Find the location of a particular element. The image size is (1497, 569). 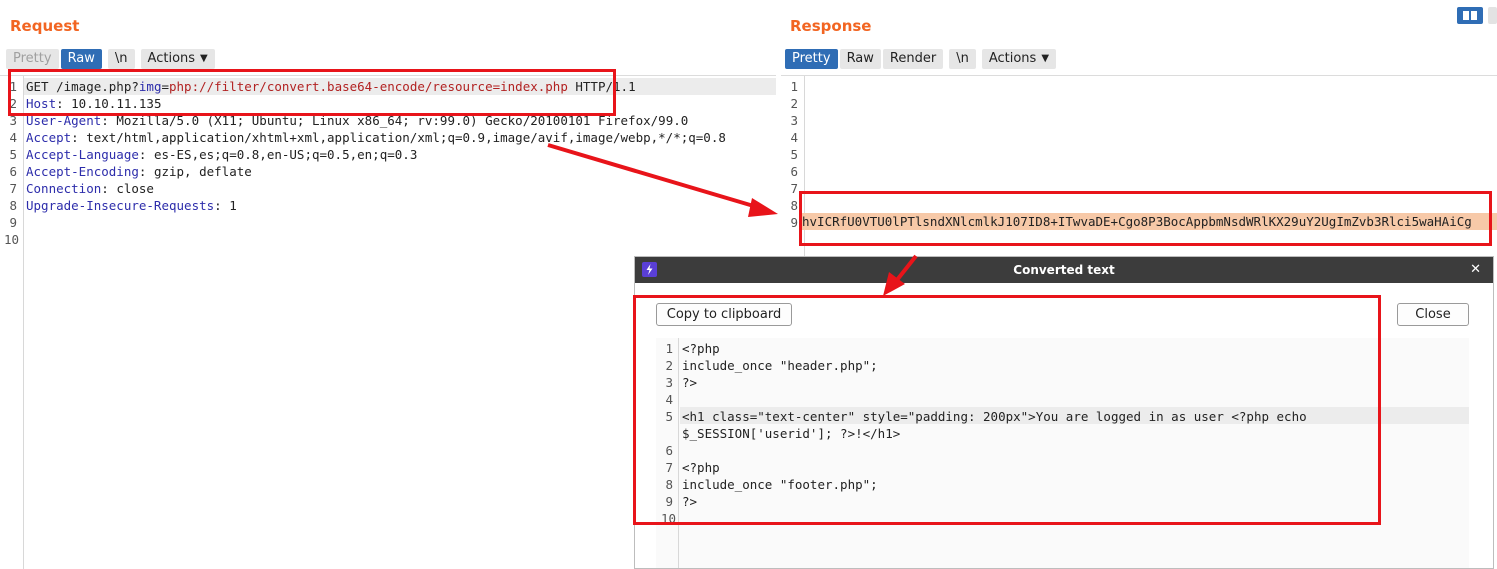

annotation-arrows is located at coordinates (732, 219).